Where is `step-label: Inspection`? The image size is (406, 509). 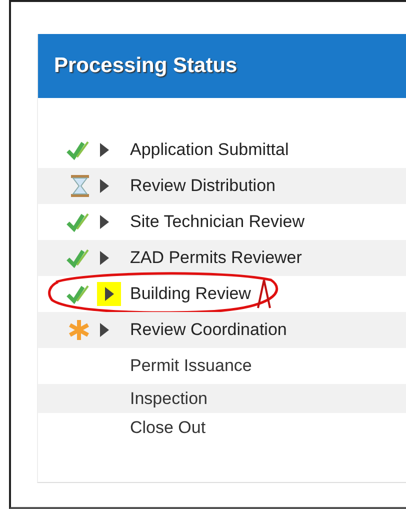
step-label: Inspection is located at coordinates (169, 398).